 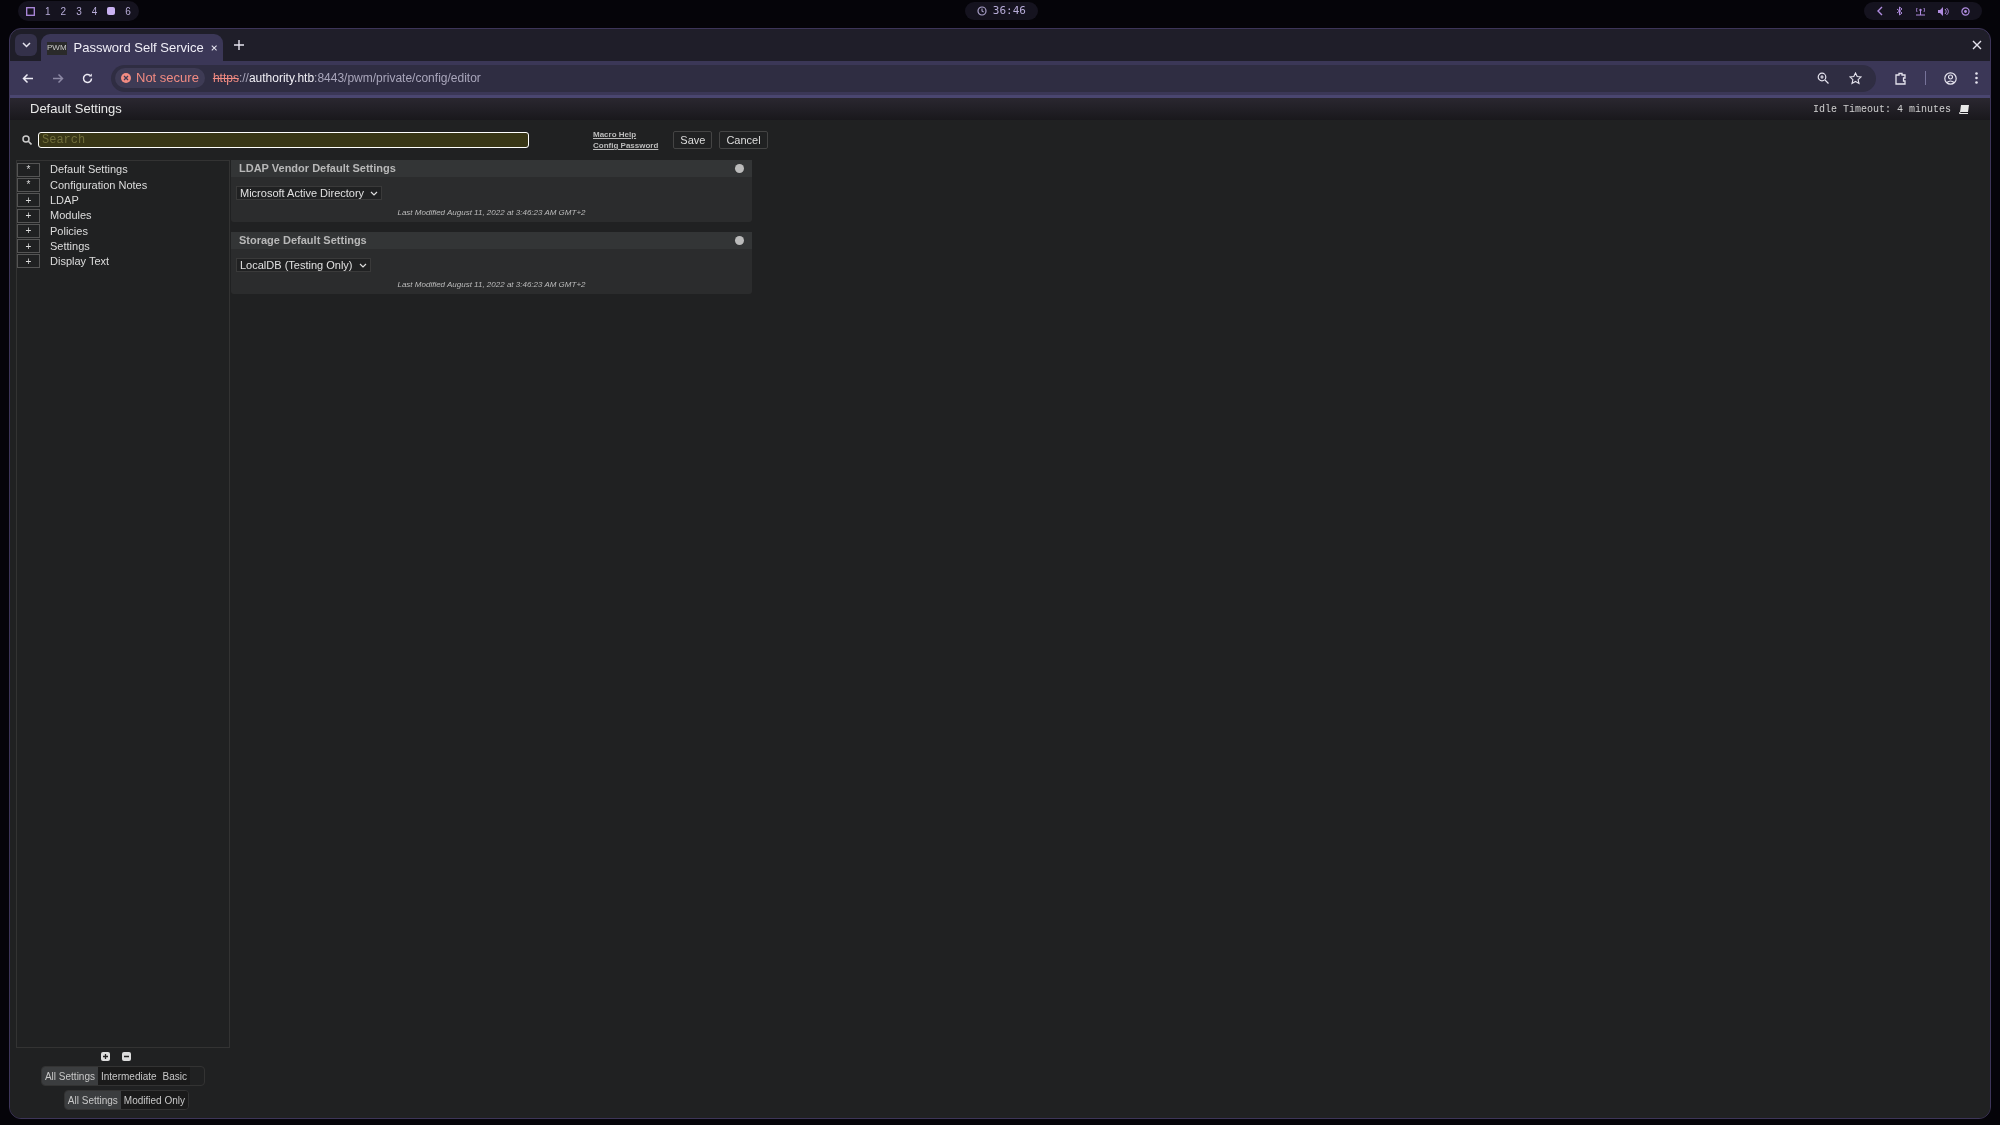 What do you see at coordinates (1977, 45) in the screenshot?
I see `close-icon` at bounding box center [1977, 45].